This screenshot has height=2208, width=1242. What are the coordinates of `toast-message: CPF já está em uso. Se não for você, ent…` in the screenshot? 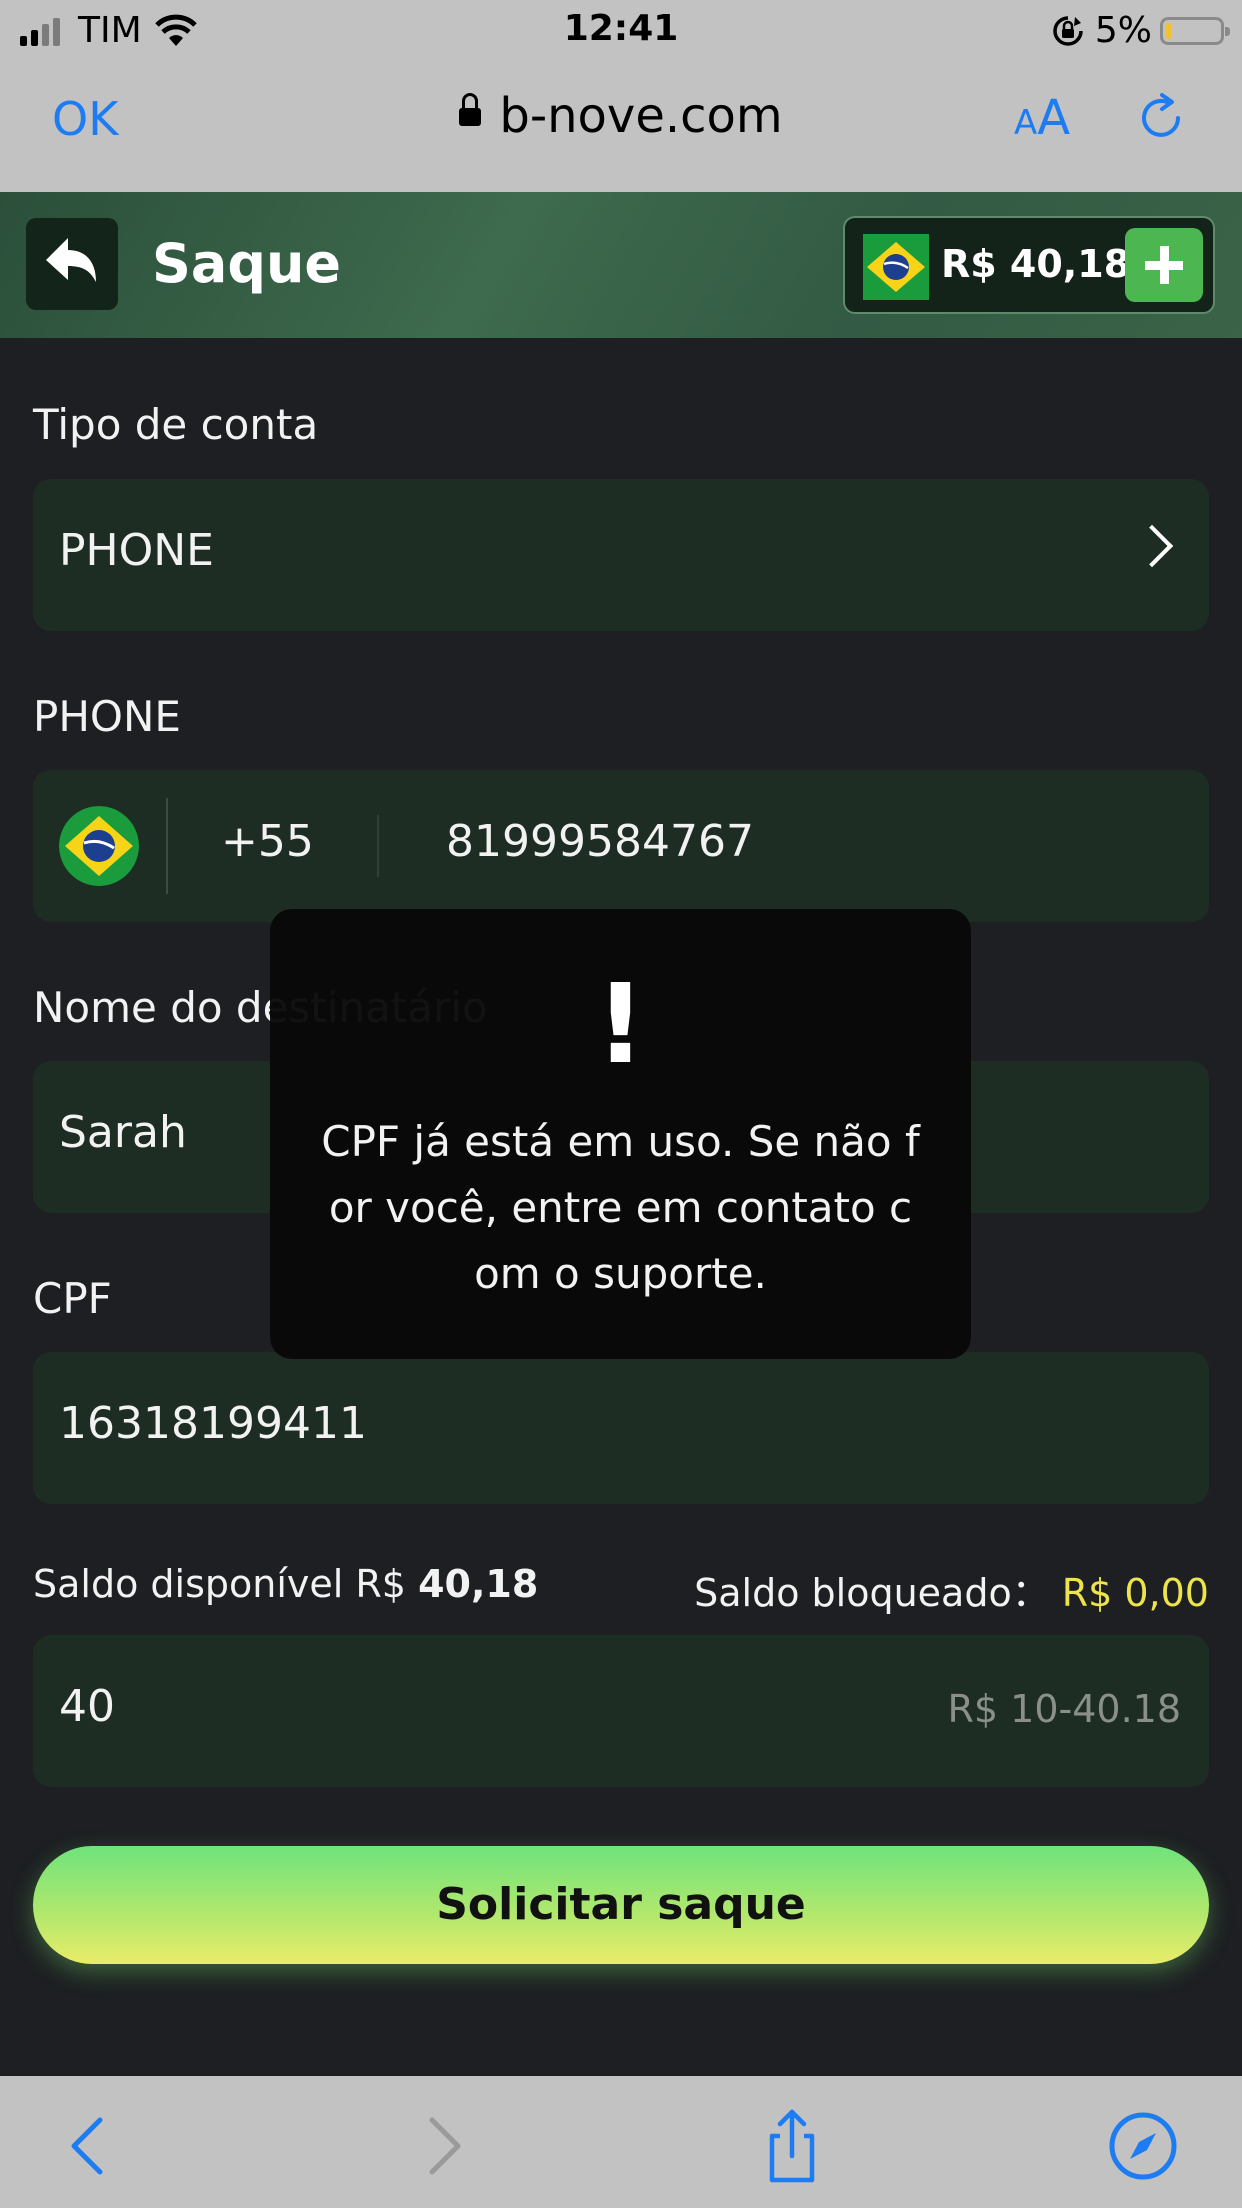 It's located at (620, 1207).